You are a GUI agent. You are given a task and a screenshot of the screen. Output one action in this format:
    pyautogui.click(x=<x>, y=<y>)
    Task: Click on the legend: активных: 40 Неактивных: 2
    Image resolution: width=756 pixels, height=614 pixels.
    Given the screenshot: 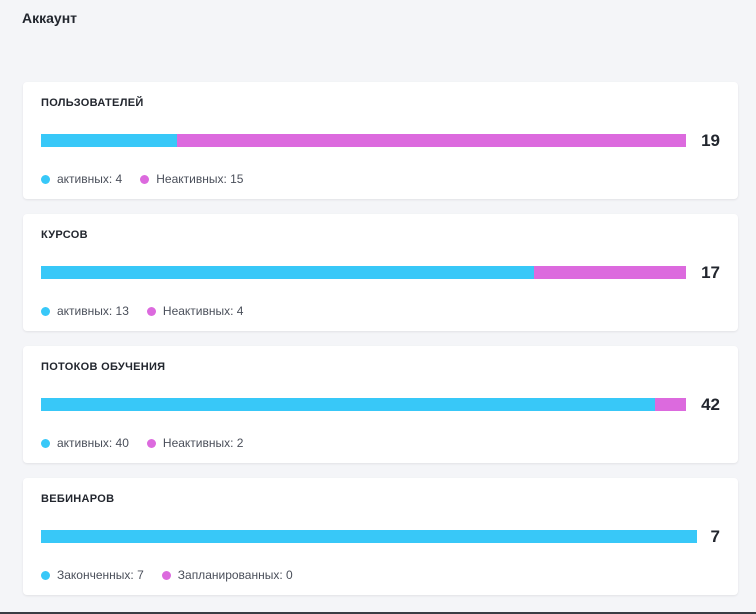 What is the action you would take?
    pyautogui.click(x=151, y=443)
    